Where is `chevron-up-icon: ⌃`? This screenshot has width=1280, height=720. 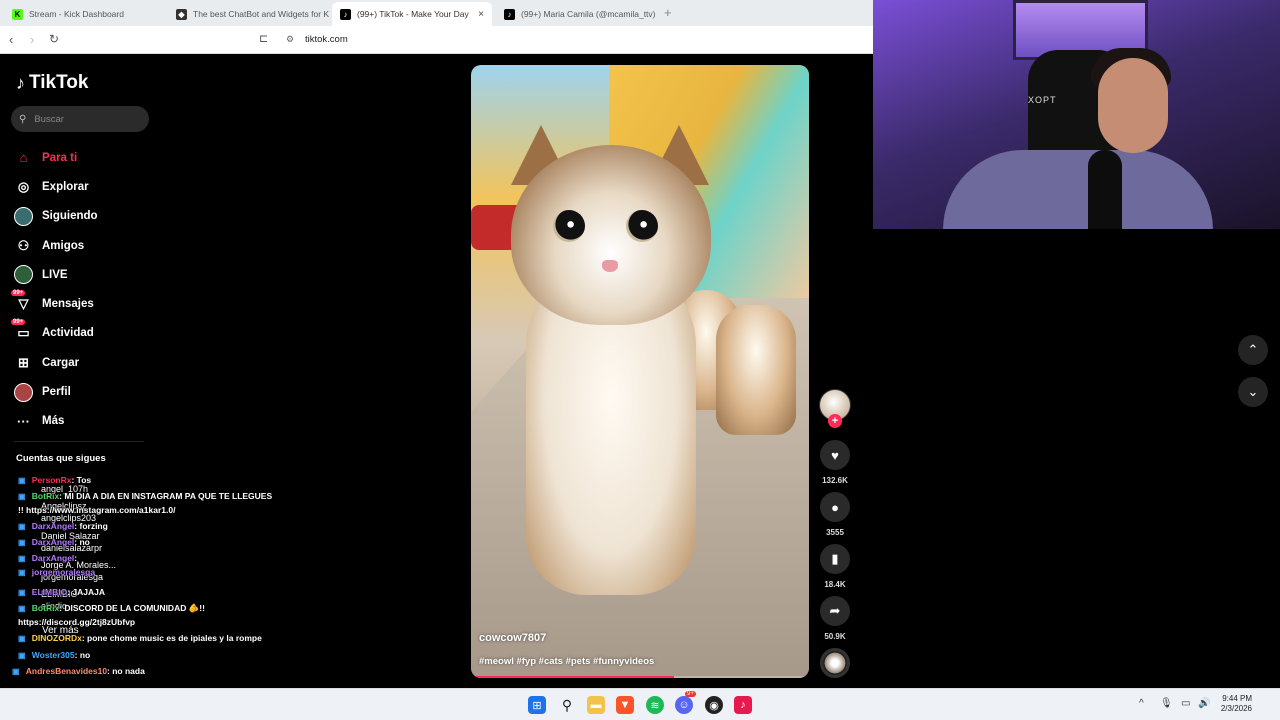
chevron-up-icon: ⌃ is located at coordinates (1253, 349).